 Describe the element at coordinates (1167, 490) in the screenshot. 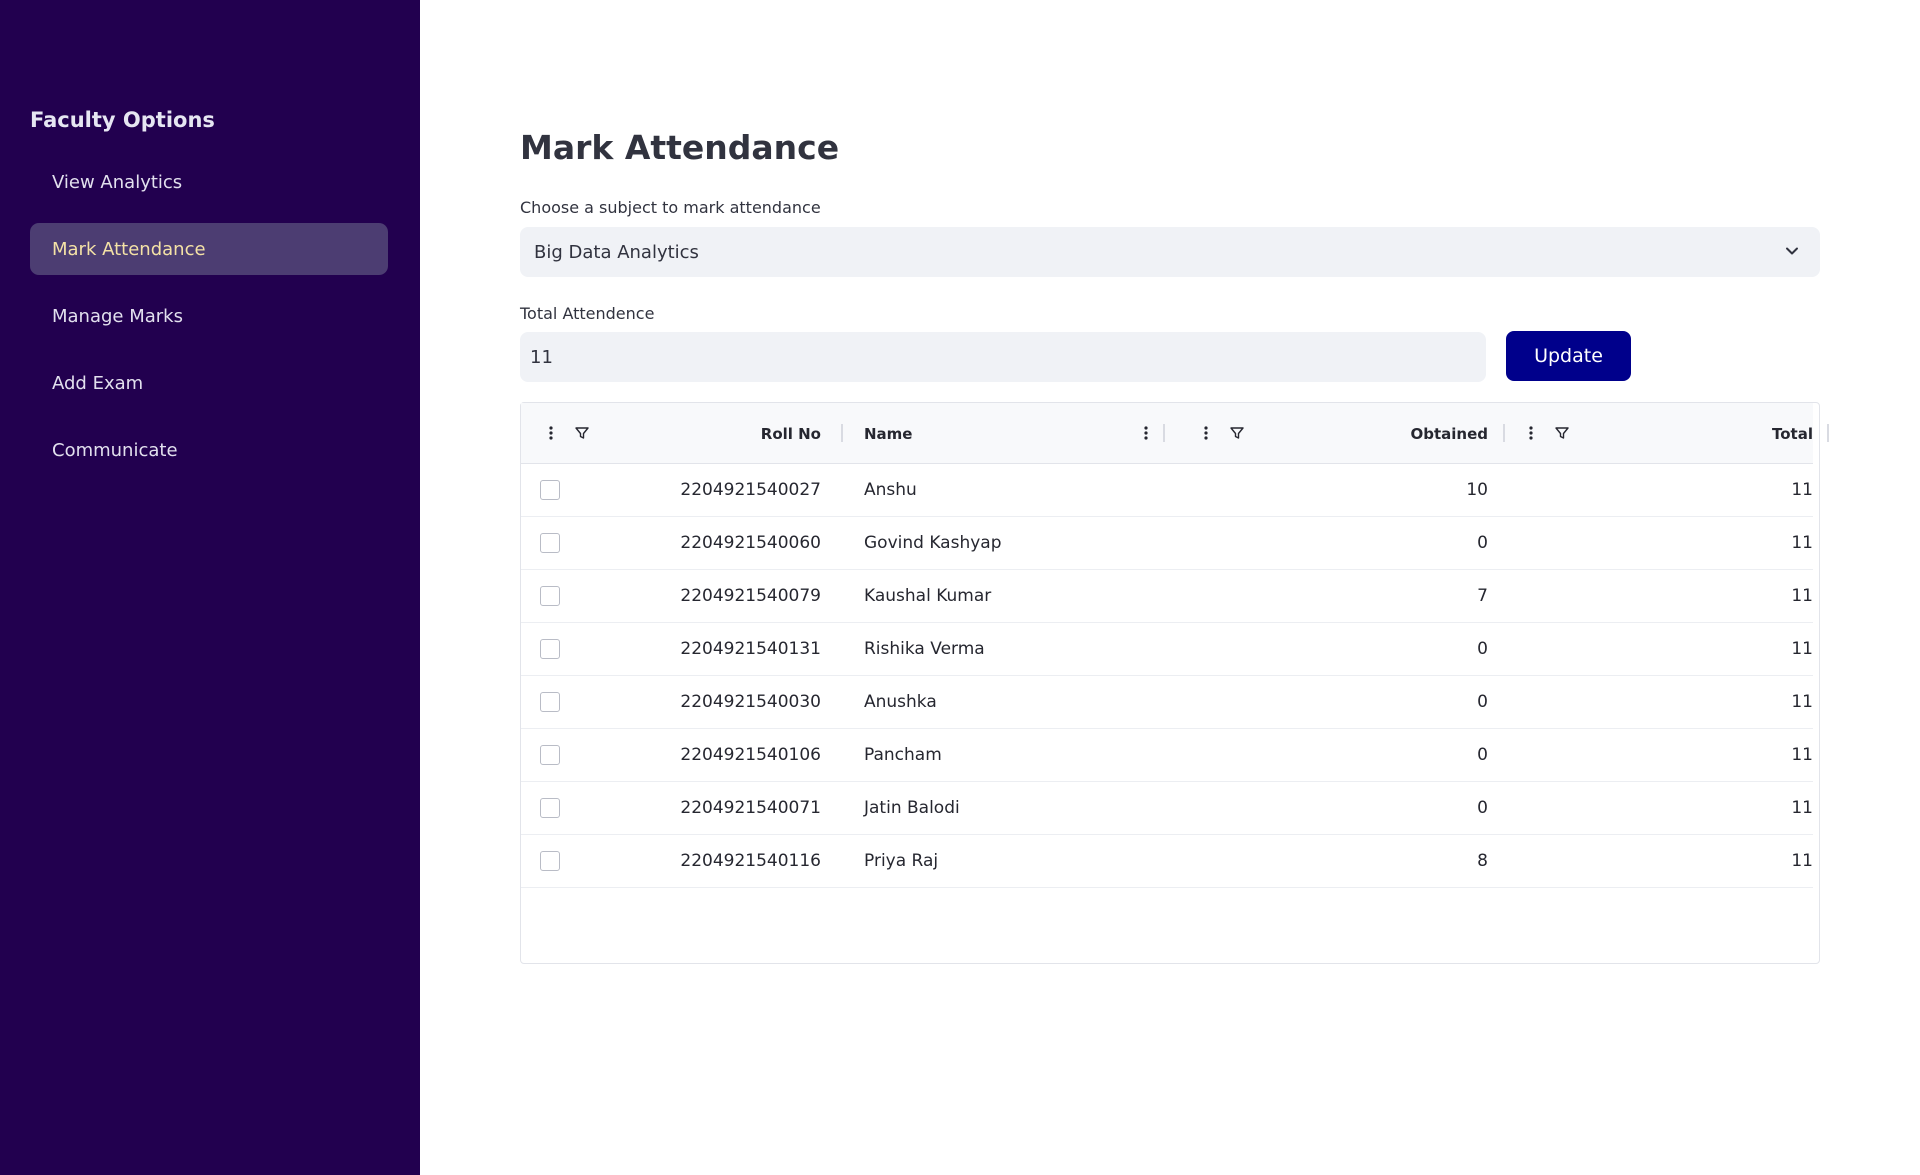

I see `table-row: 2204921540027 Anshu 10 11` at that location.